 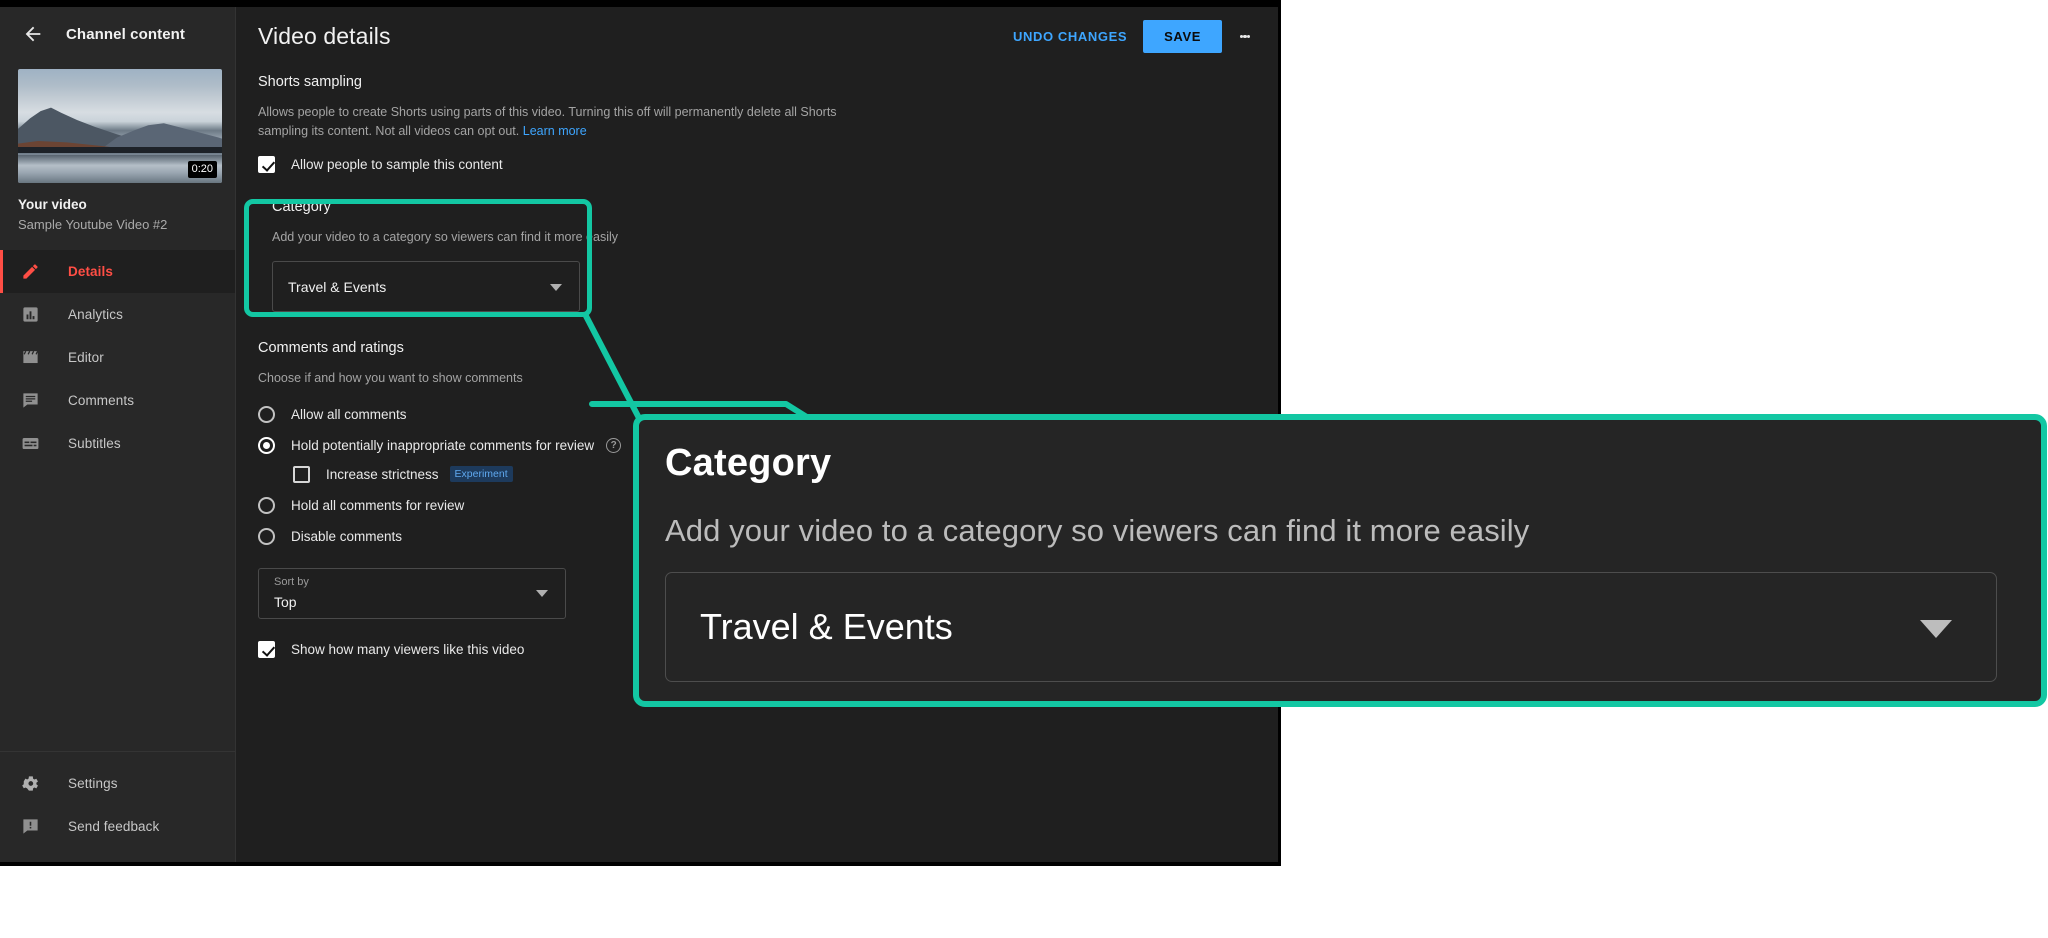 I want to click on kebab-menu-icon, so click(x=1245, y=37).